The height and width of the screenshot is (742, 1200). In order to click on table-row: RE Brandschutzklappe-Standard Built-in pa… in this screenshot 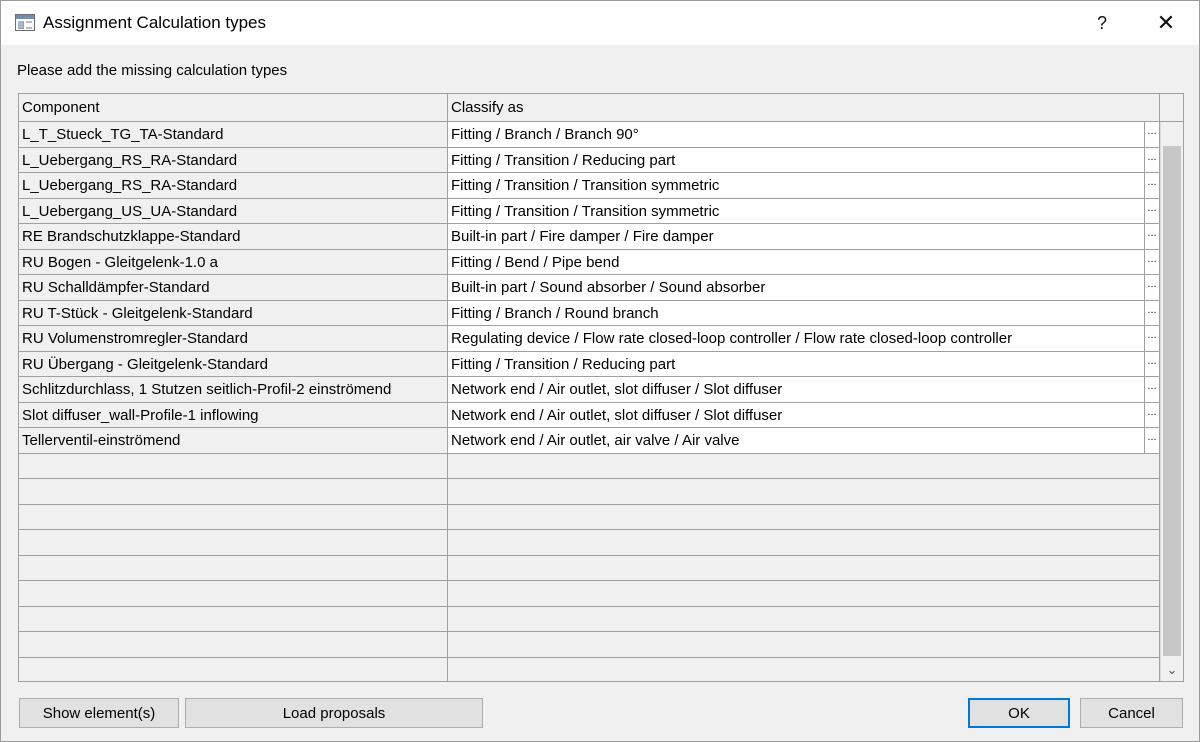, I will do `click(589, 237)`.